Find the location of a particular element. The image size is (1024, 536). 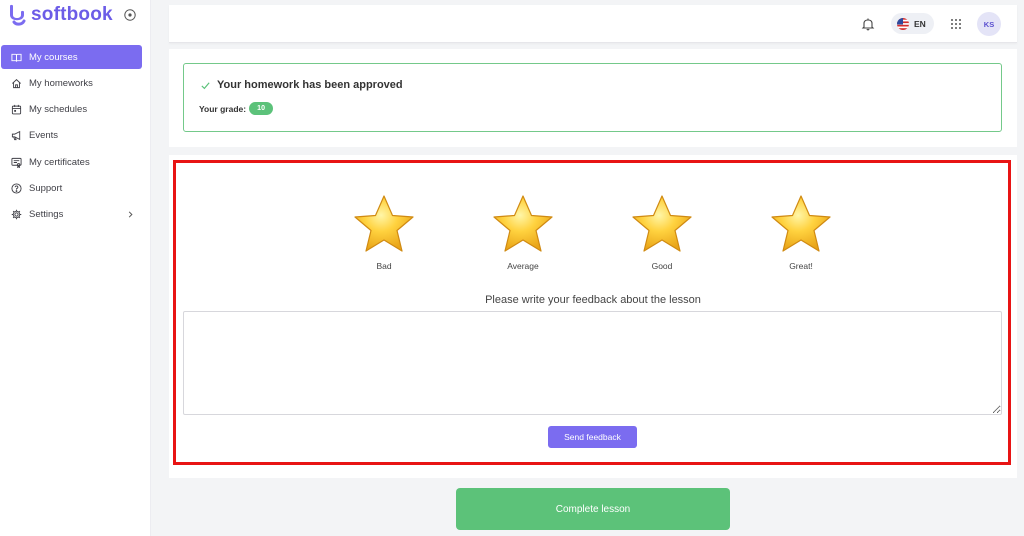

sidebar-item-support: Support is located at coordinates (71, 188).